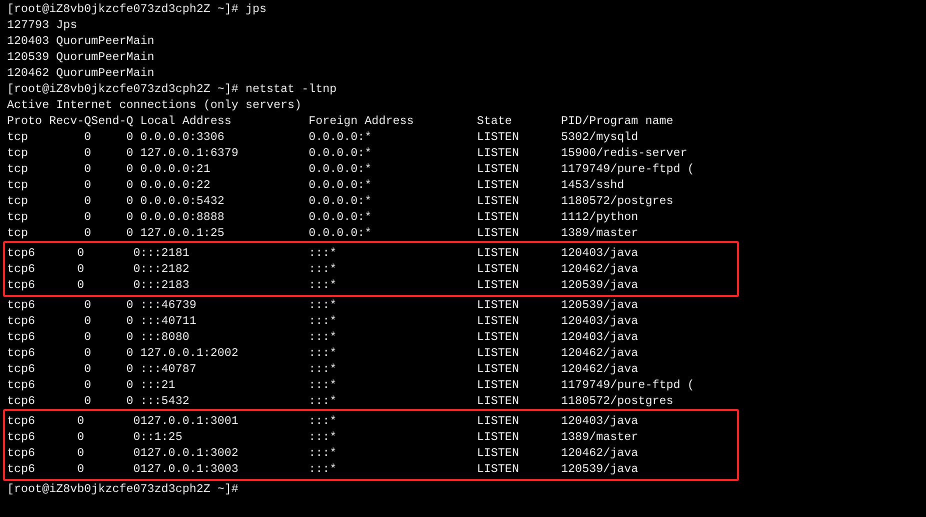 This screenshot has width=926, height=517. What do you see at coordinates (599, 217) in the screenshot?
I see `table-cell: 1112/python` at bounding box center [599, 217].